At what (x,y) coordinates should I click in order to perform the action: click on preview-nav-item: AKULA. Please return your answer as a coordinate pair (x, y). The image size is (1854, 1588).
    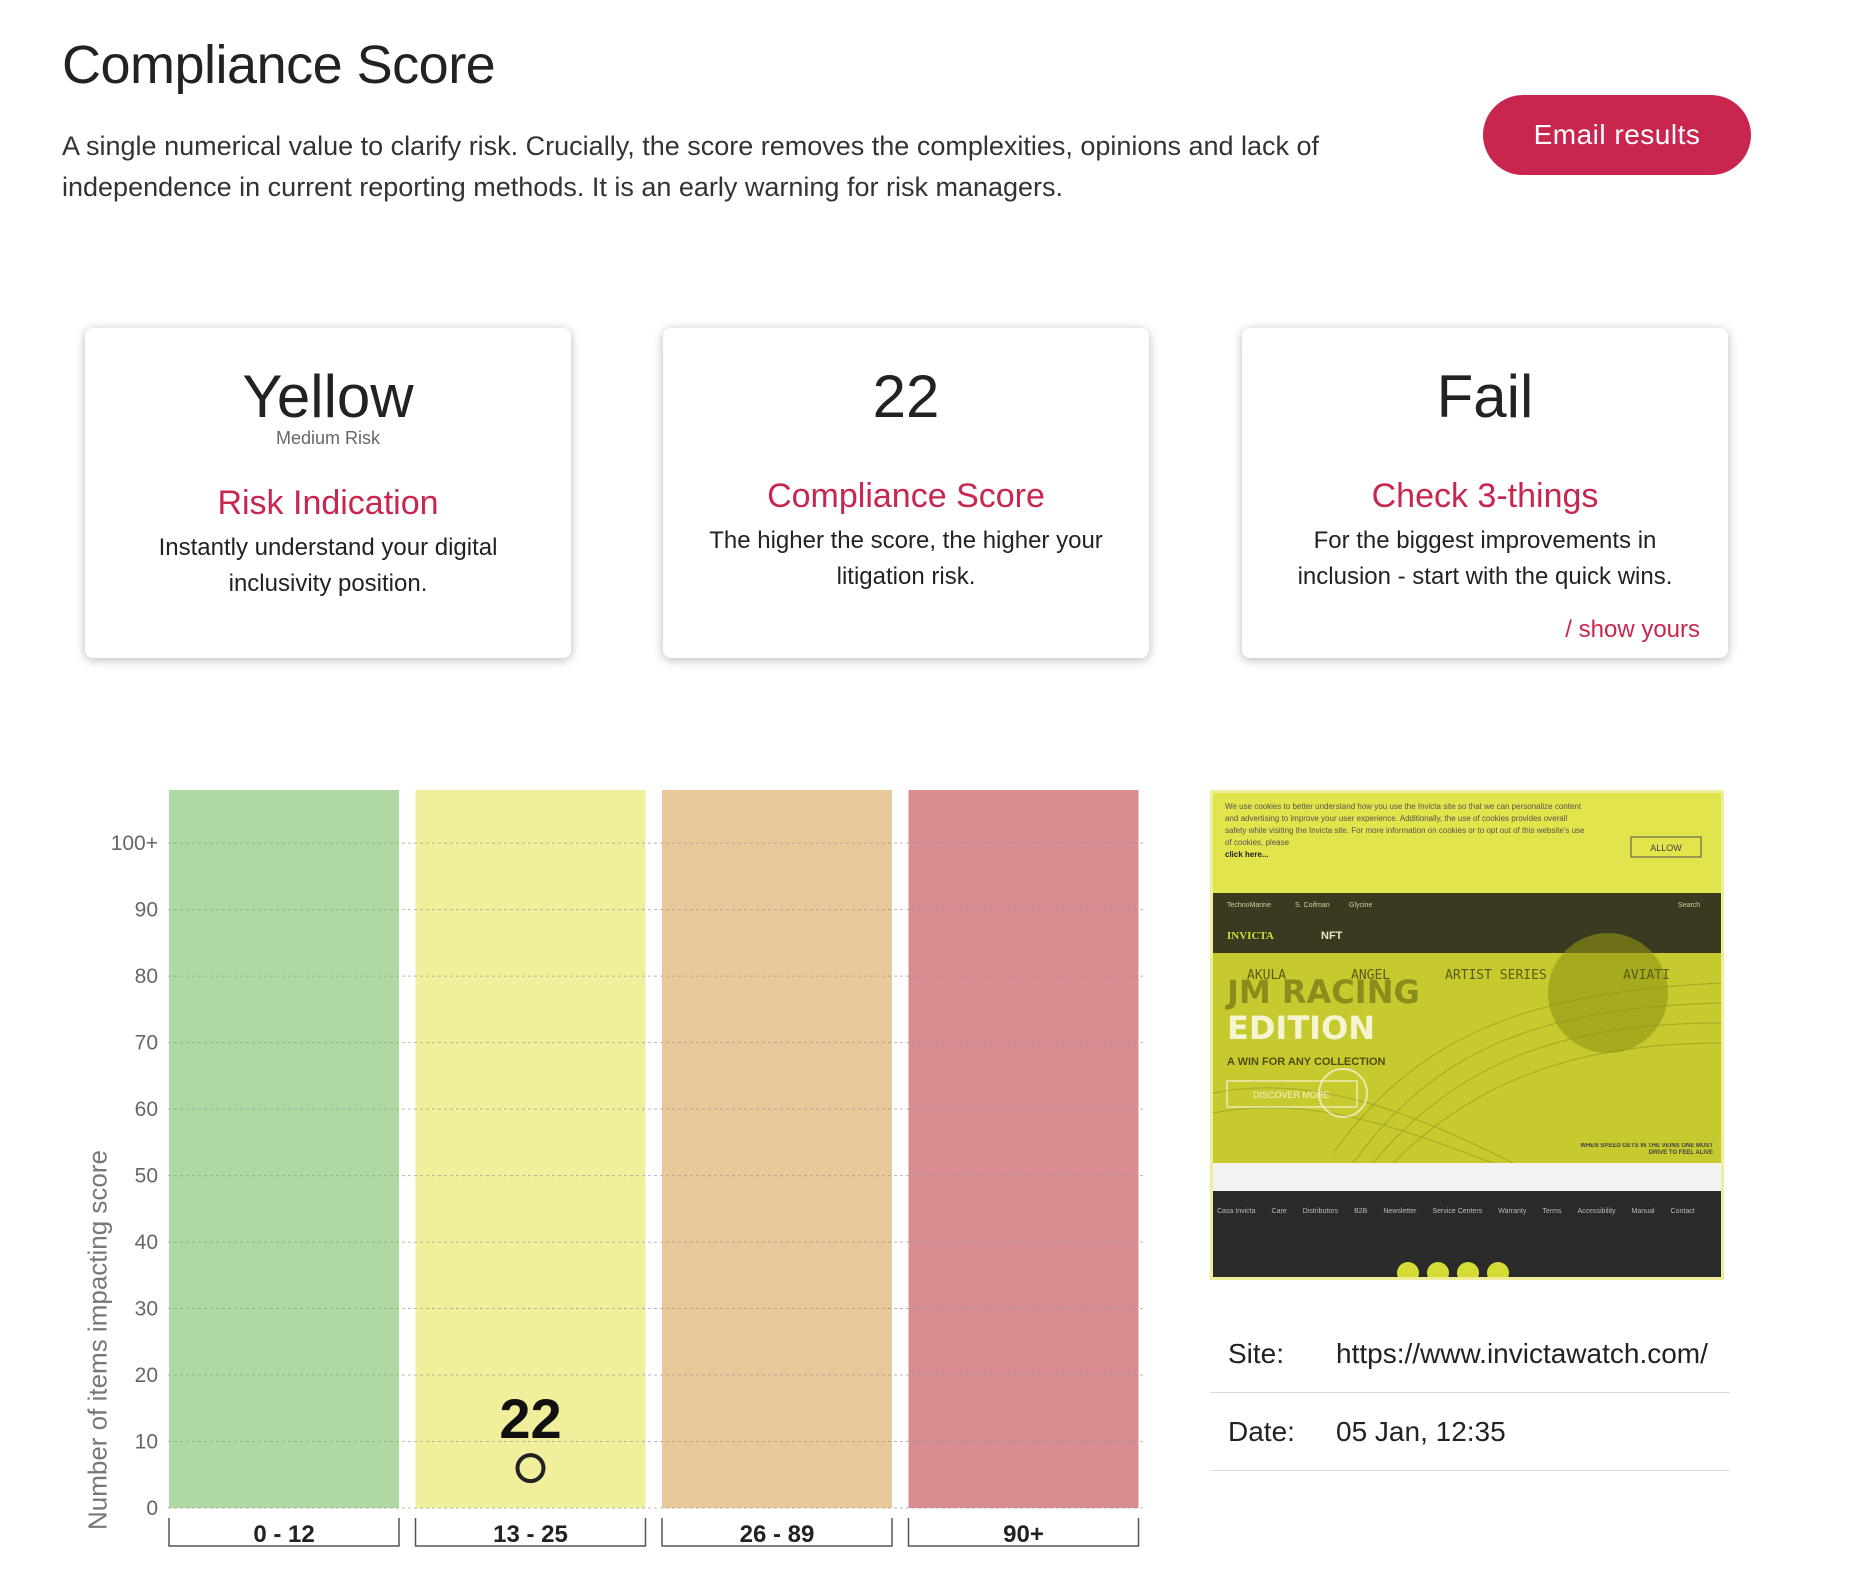
    Looking at the image, I should click on (1266, 975).